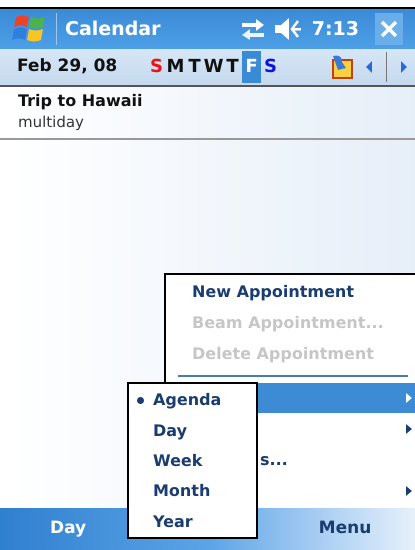 This screenshot has height=550, width=415. What do you see at coordinates (175, 67) in the screenshot?
I see `weekday-letter: M` at bounding box center [175, 67].